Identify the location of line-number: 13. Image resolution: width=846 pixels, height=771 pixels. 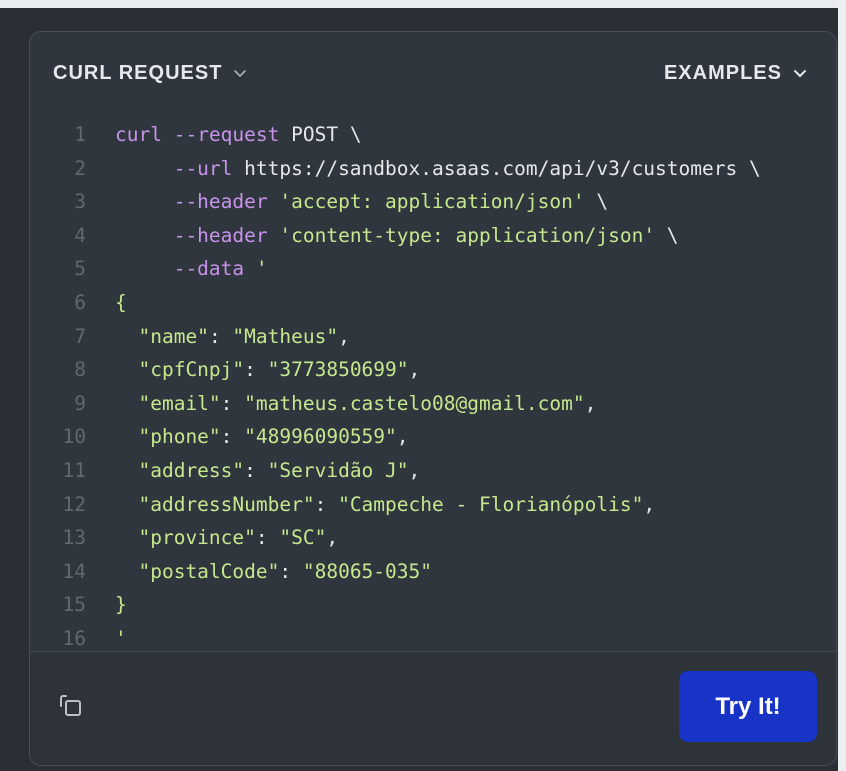
(74, 538).